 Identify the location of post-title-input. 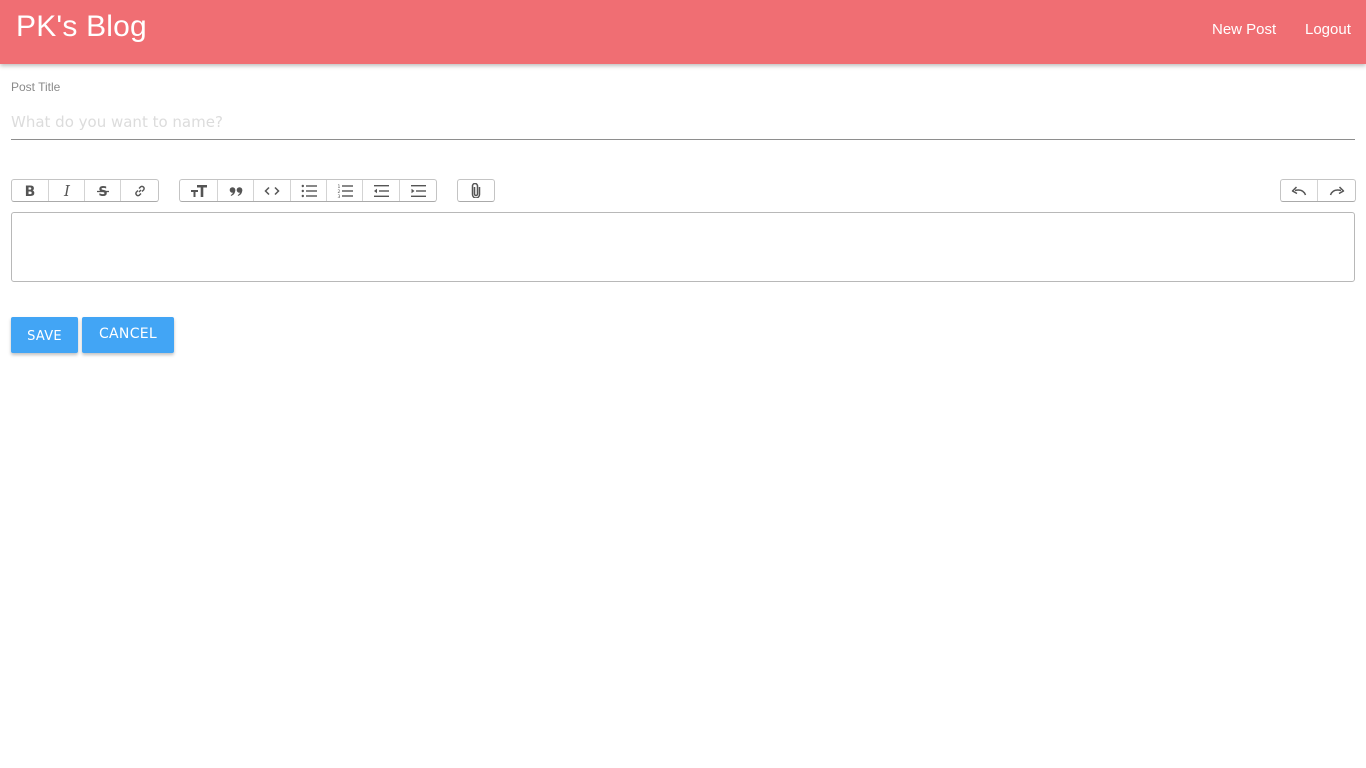
(683, 122).